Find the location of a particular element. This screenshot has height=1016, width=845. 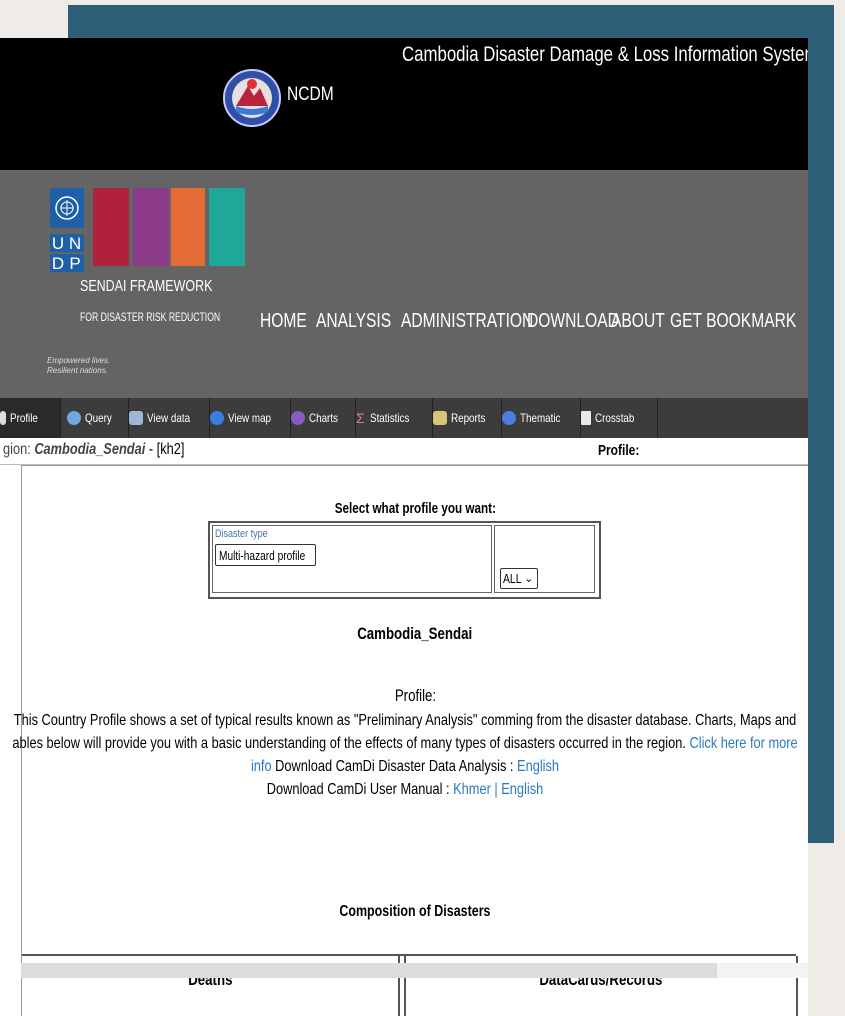

tab-charts: Charts is located at coordinates (320, 418).